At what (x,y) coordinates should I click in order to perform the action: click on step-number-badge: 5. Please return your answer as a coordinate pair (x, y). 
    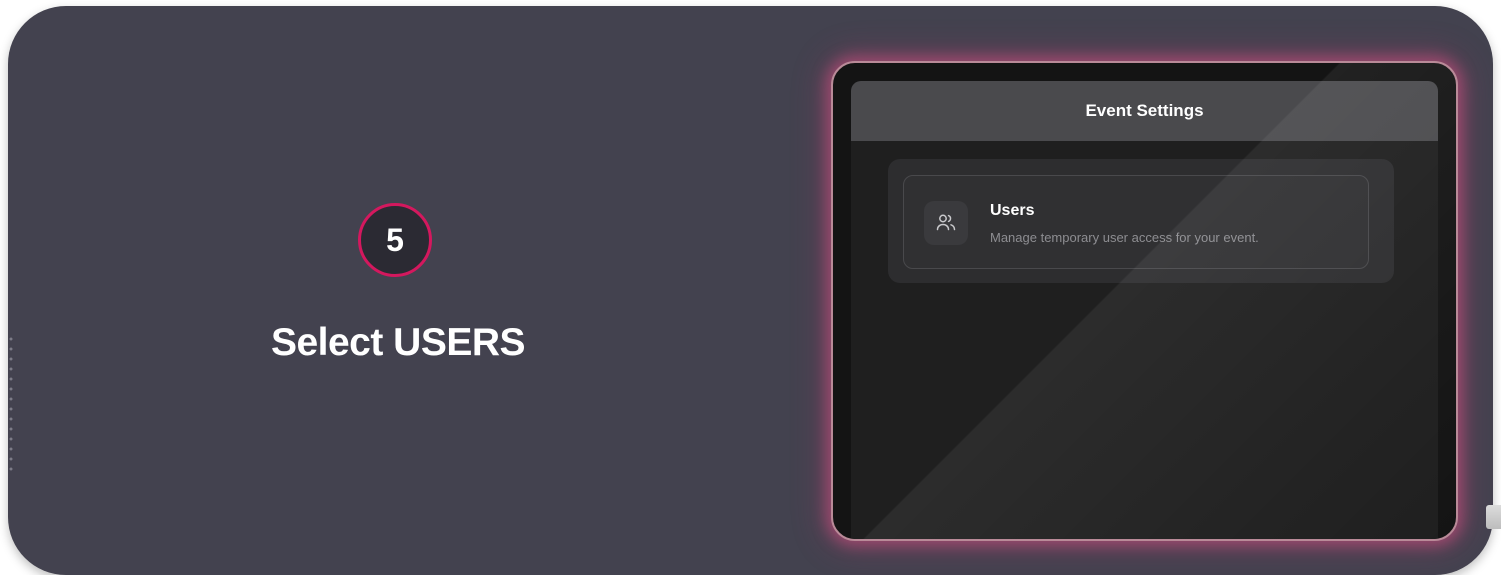
    Looking at the image, I should click on (395, 240).